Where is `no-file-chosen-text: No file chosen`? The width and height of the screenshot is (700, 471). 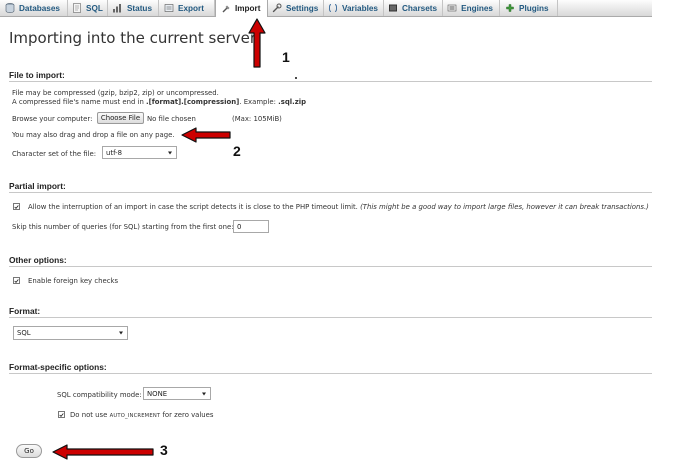 no-file-chosen-text: No file chosen is located at coordinates (171, 119).